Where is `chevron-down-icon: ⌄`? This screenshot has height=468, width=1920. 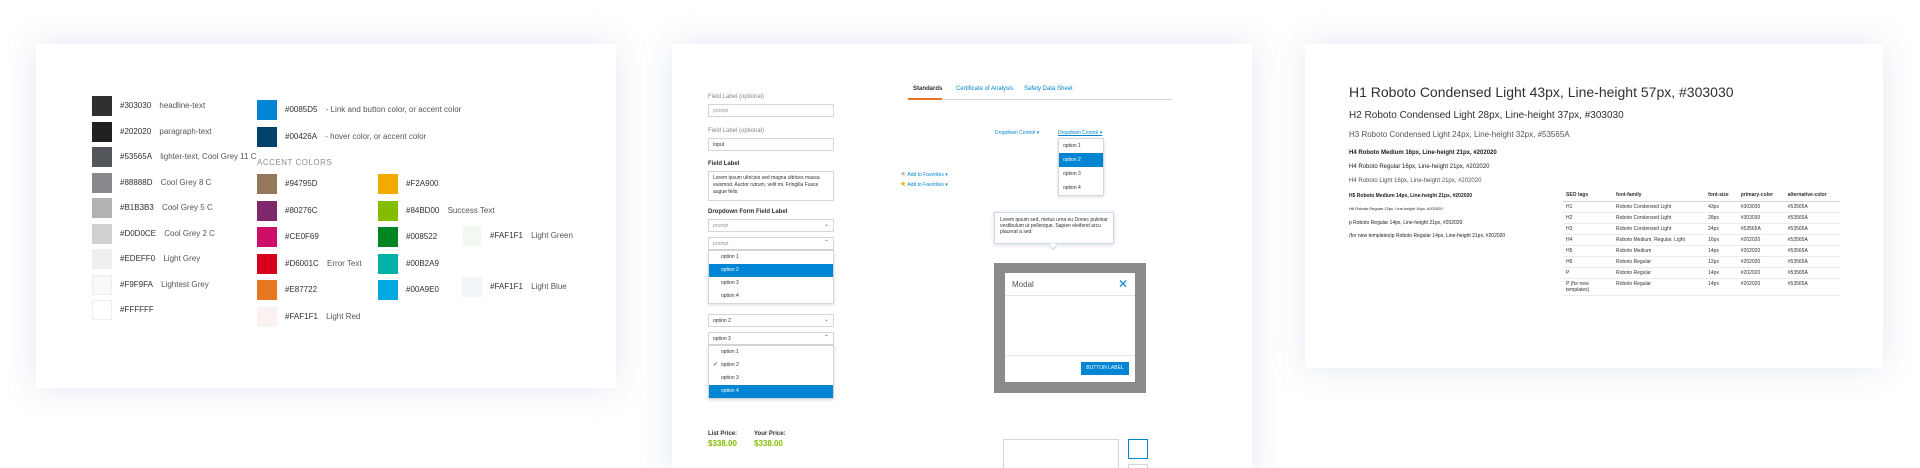 chevron-down-icon: ⌄ is located at coordinates (826, 225).